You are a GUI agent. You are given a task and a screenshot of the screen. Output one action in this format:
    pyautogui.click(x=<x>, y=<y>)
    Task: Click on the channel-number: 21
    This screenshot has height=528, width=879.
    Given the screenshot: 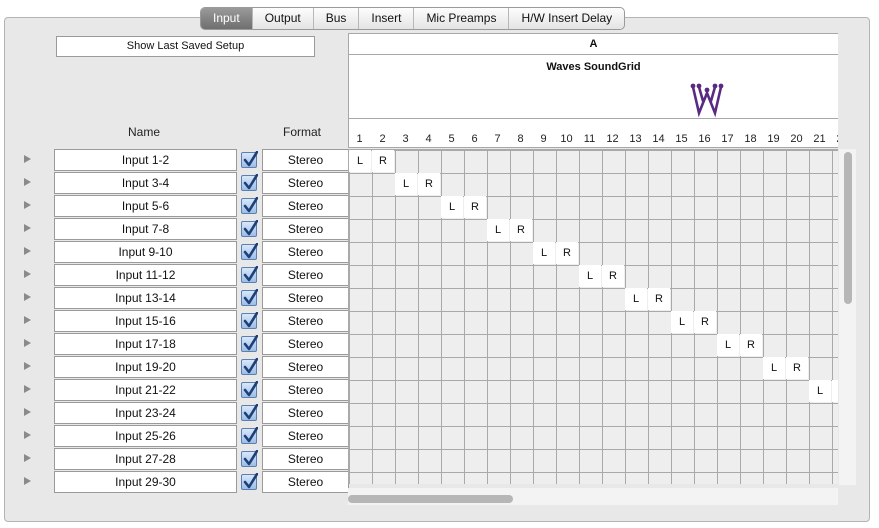 What is the action you would take?
    pyautogui.click(x=819, y=139)
    